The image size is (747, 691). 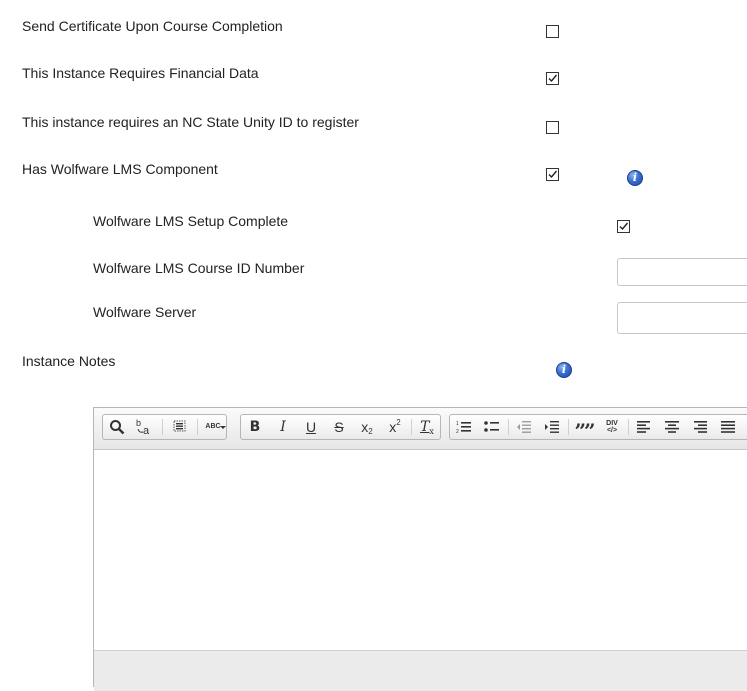 I want to click on strikethrough-button: S, so click(x=339, y=427).